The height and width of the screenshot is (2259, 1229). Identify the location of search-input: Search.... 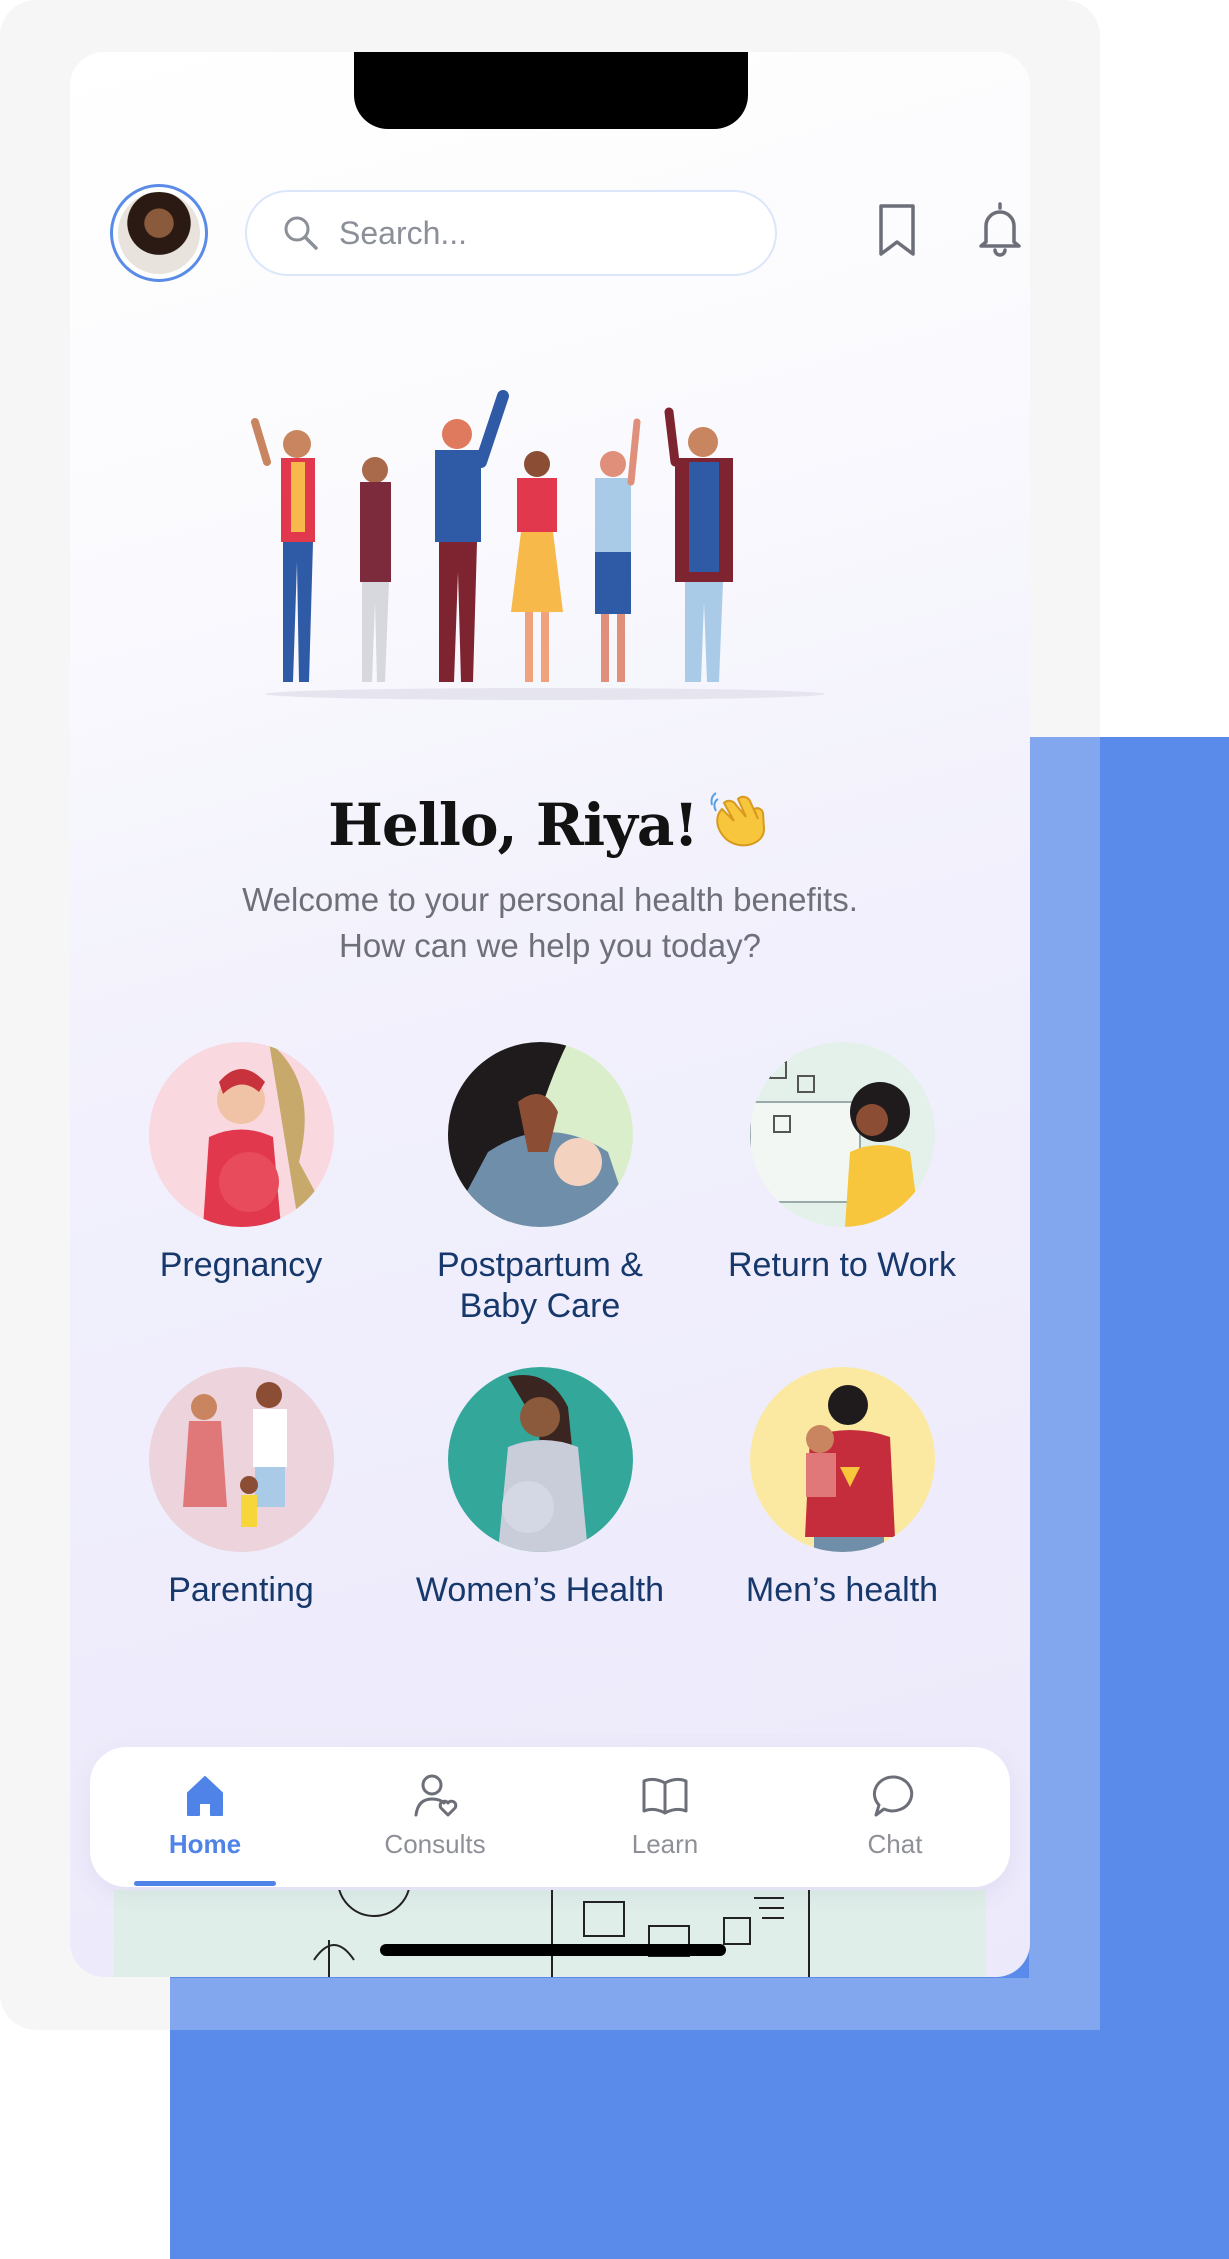
(403, 233).